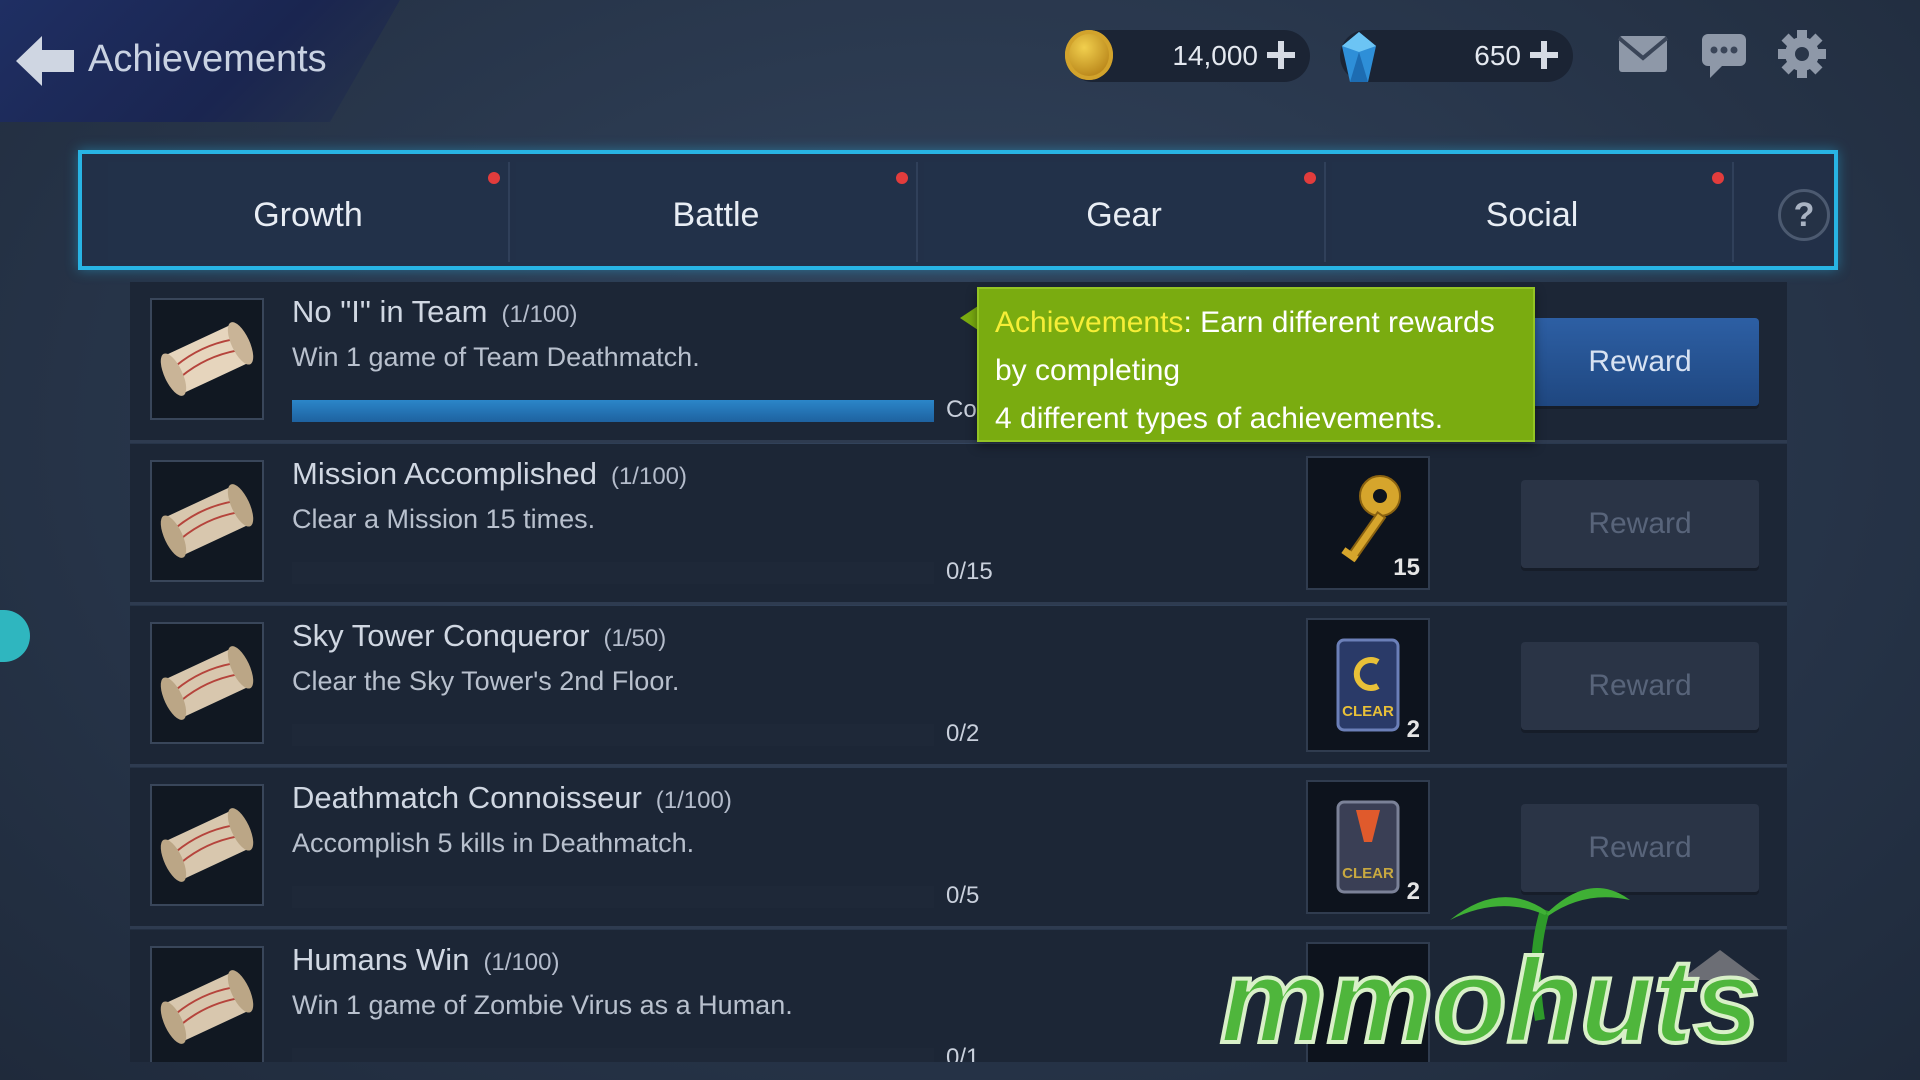 The image size is (1920, 1080). I want to click on gold-amount: 14,000, so click(1215, 55).